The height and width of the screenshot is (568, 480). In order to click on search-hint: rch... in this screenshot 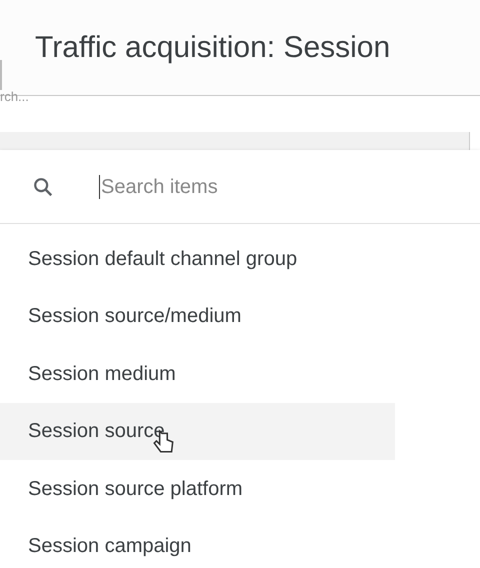, I will do `click(14, 96)`.